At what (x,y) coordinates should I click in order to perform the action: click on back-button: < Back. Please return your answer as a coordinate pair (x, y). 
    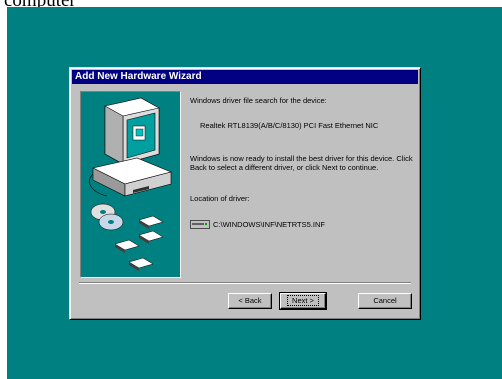
    Looking at the image, I should click on (250, 301).